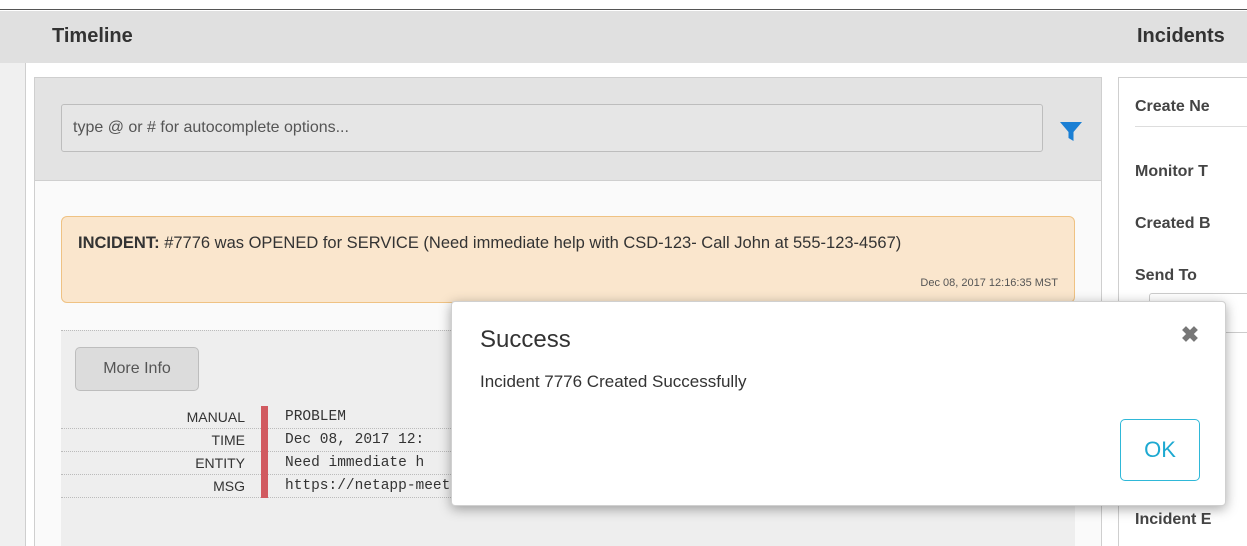 The width and height of the screenshot is (1247, 546). What do you see at coordinates (989, 283) in the screenshot?
I see `incident-timestamp: Dec 08, 2017 12:16:35 MST` at bounding box center [989, 283].